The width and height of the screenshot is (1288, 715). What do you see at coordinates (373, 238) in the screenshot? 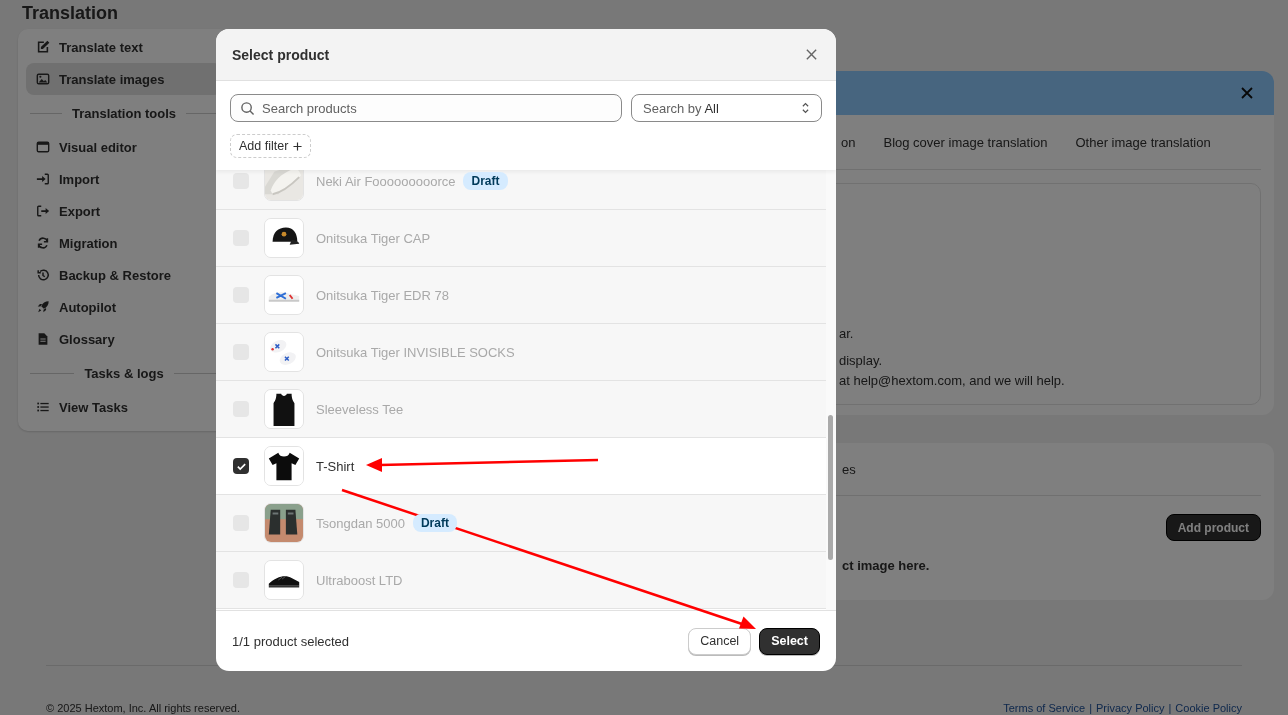
I see `product-name: Onitsuka Tiger CAP` at bounding box center [373, 238].